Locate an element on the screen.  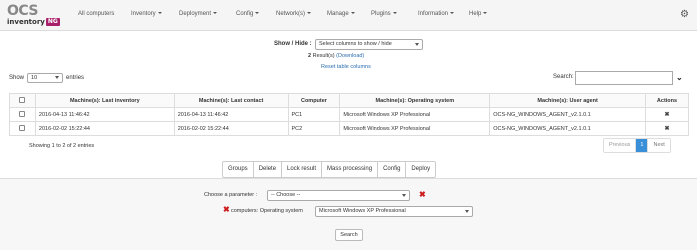
os-criterion-select: Microsoft Windows XP Professional is located at coordinates (394, 211).